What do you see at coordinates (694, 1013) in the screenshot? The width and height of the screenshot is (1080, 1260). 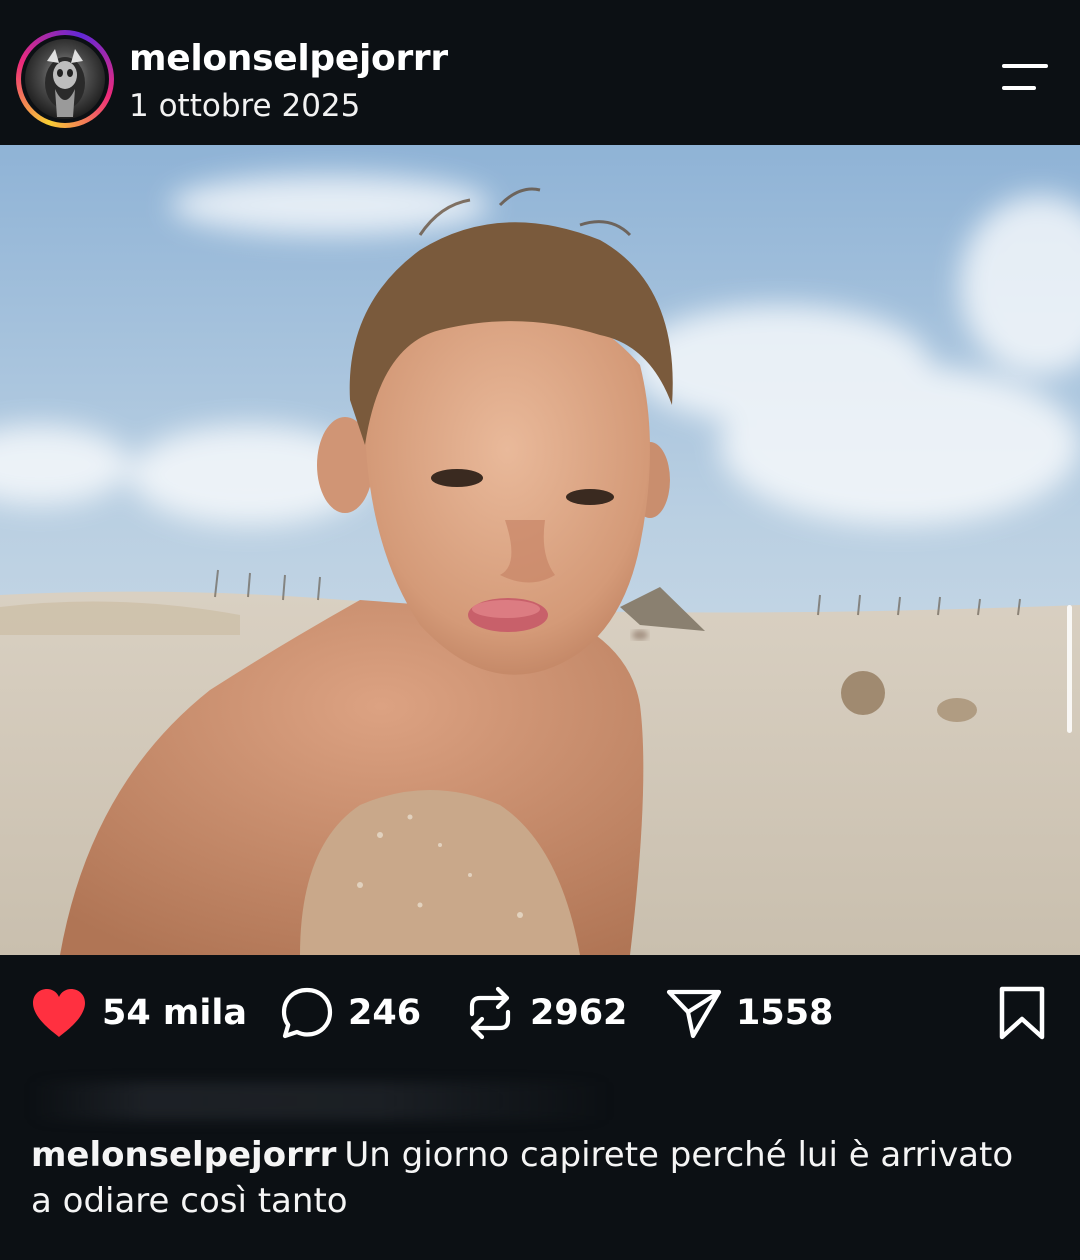 I see `send-icon` at bounding box center [694, 1013].